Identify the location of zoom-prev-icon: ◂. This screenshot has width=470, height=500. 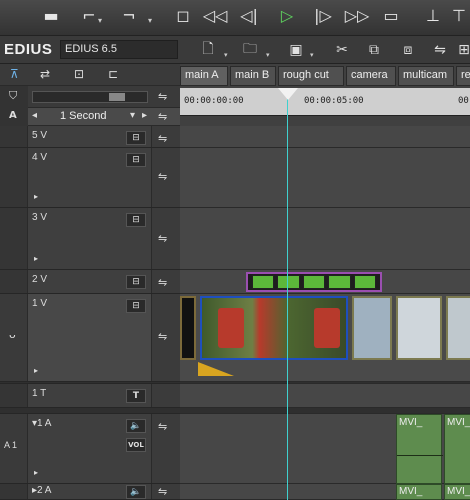
(34, 115).